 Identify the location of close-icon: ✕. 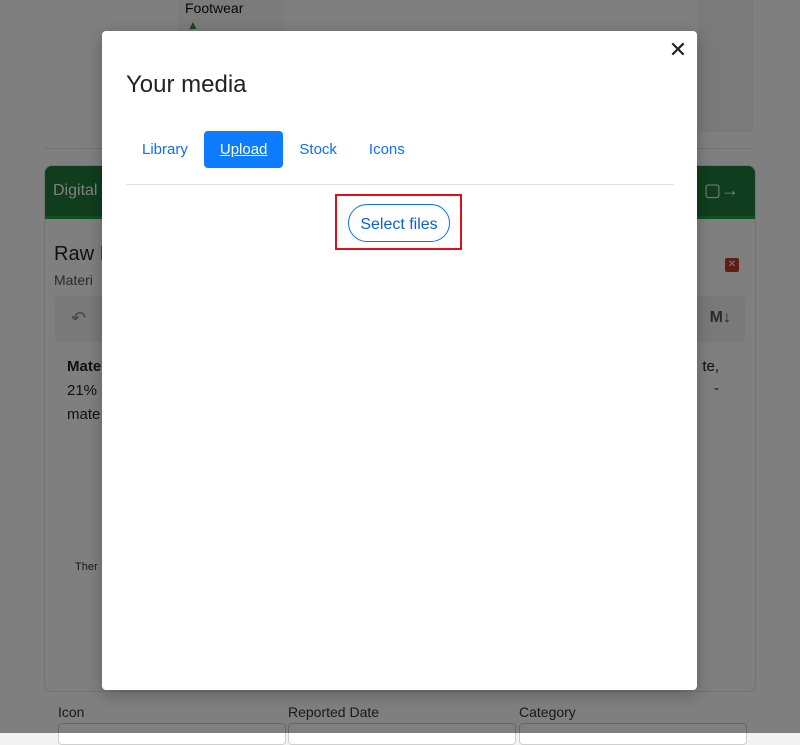
(678, 50).